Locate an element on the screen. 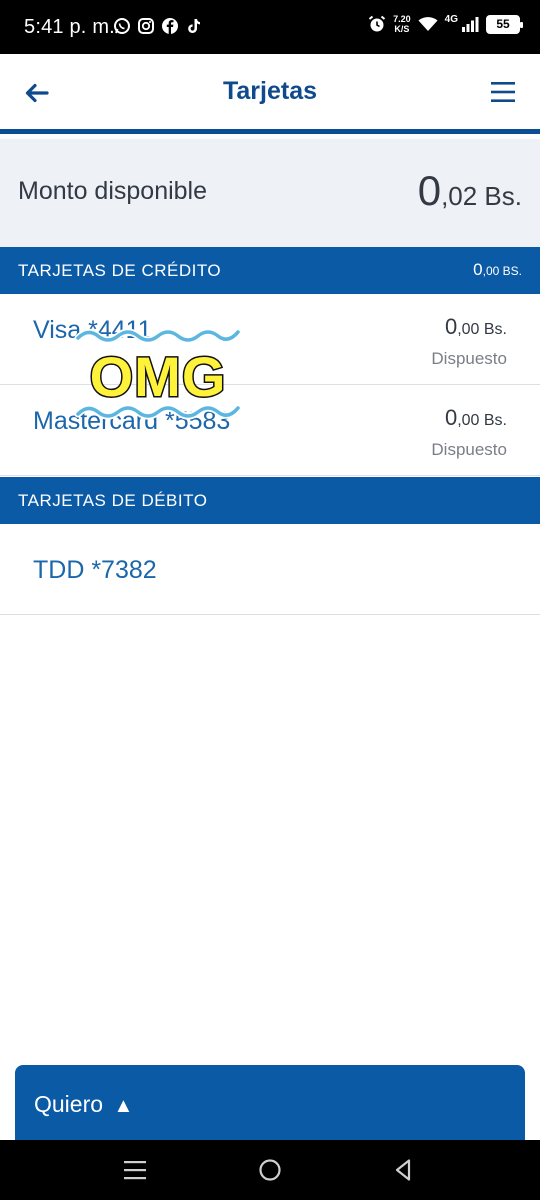 This screenshot has width=540, height=1200. speed-unit: K/S is located at coordinates (402, 29).